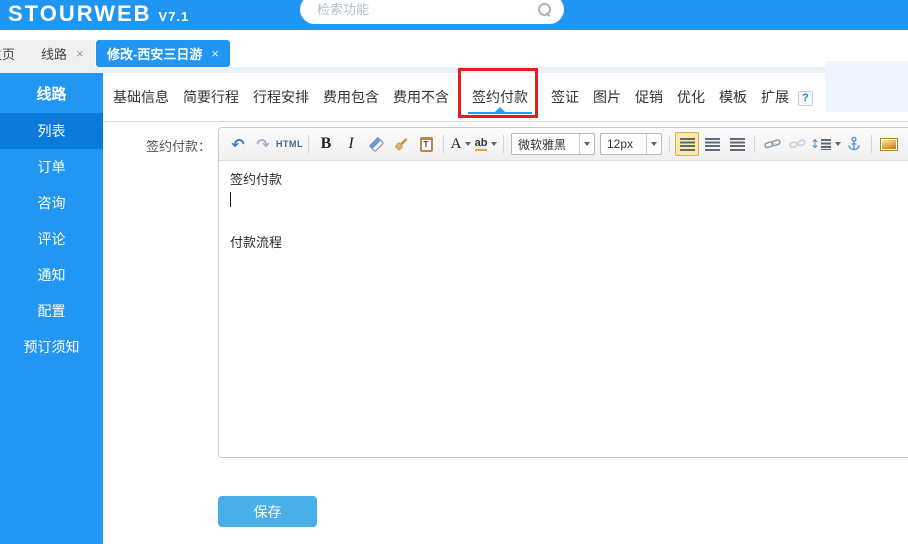 The height and width of the screenshot is (544, 908). I want to click on window-tab-edit-xian-tour: 修改-西安三日游 ×, so click(163, 53).